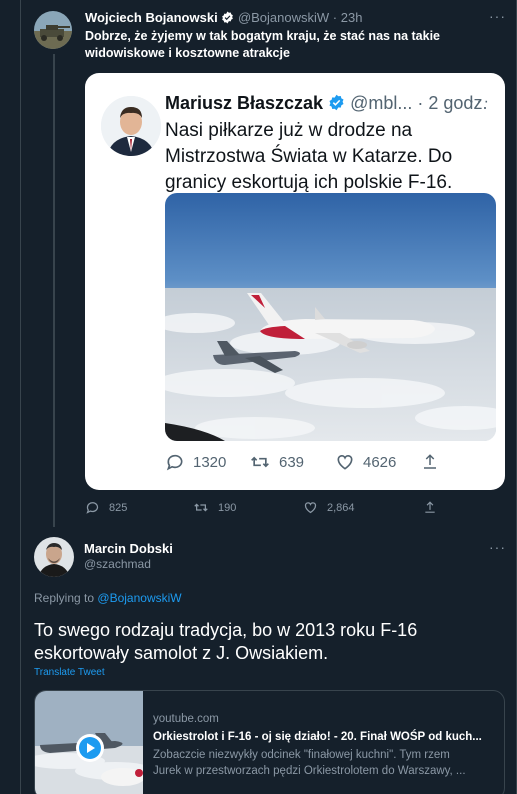 The width and height of the screenshot is (517, 794). What do you see at coordinates (186, 719) in the screenshot?
I see `link-domain: youtube.com` at bounding box center [186, 719].